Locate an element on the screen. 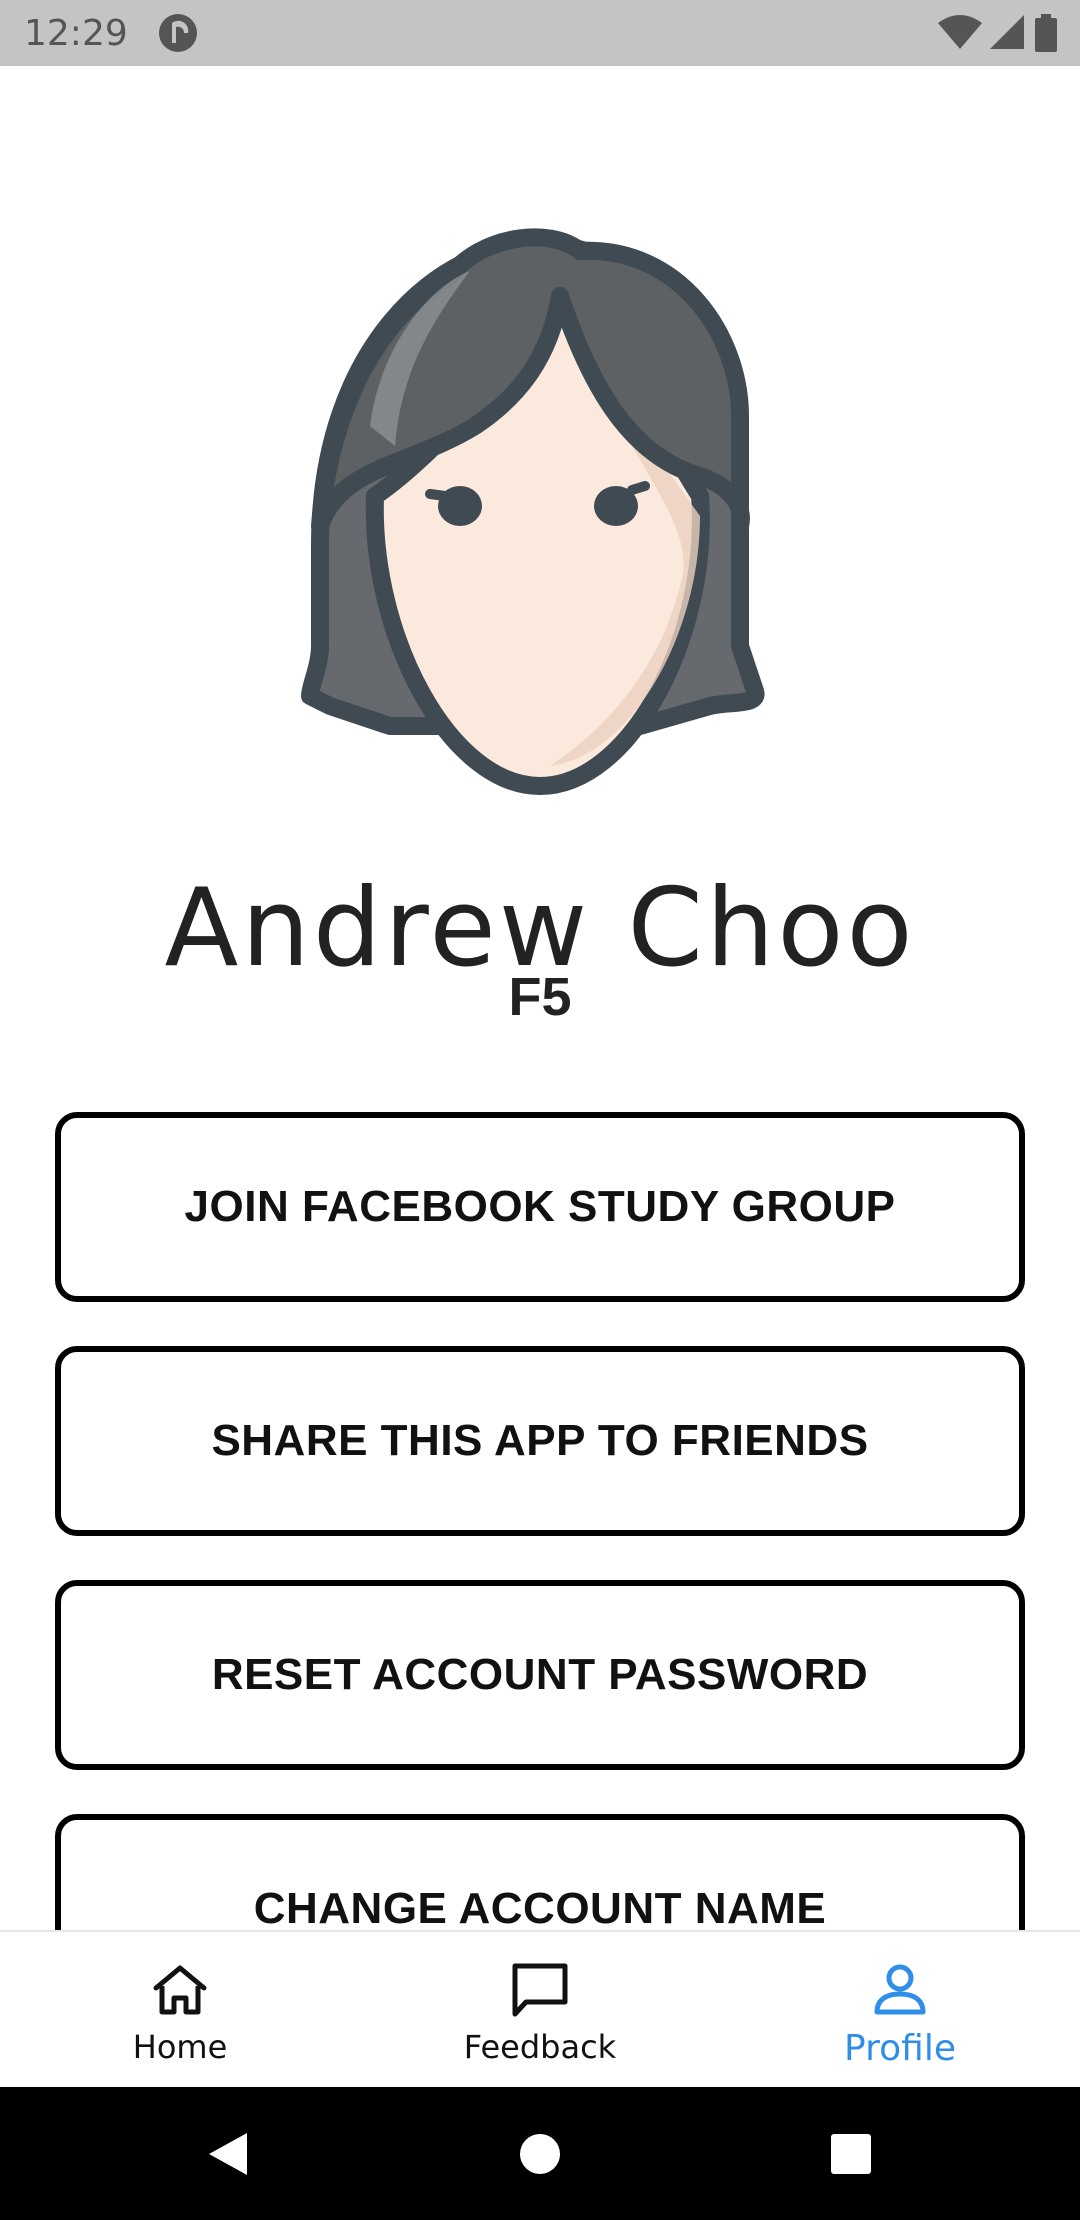  feedback-icon is located at coordinates (540, 1990).